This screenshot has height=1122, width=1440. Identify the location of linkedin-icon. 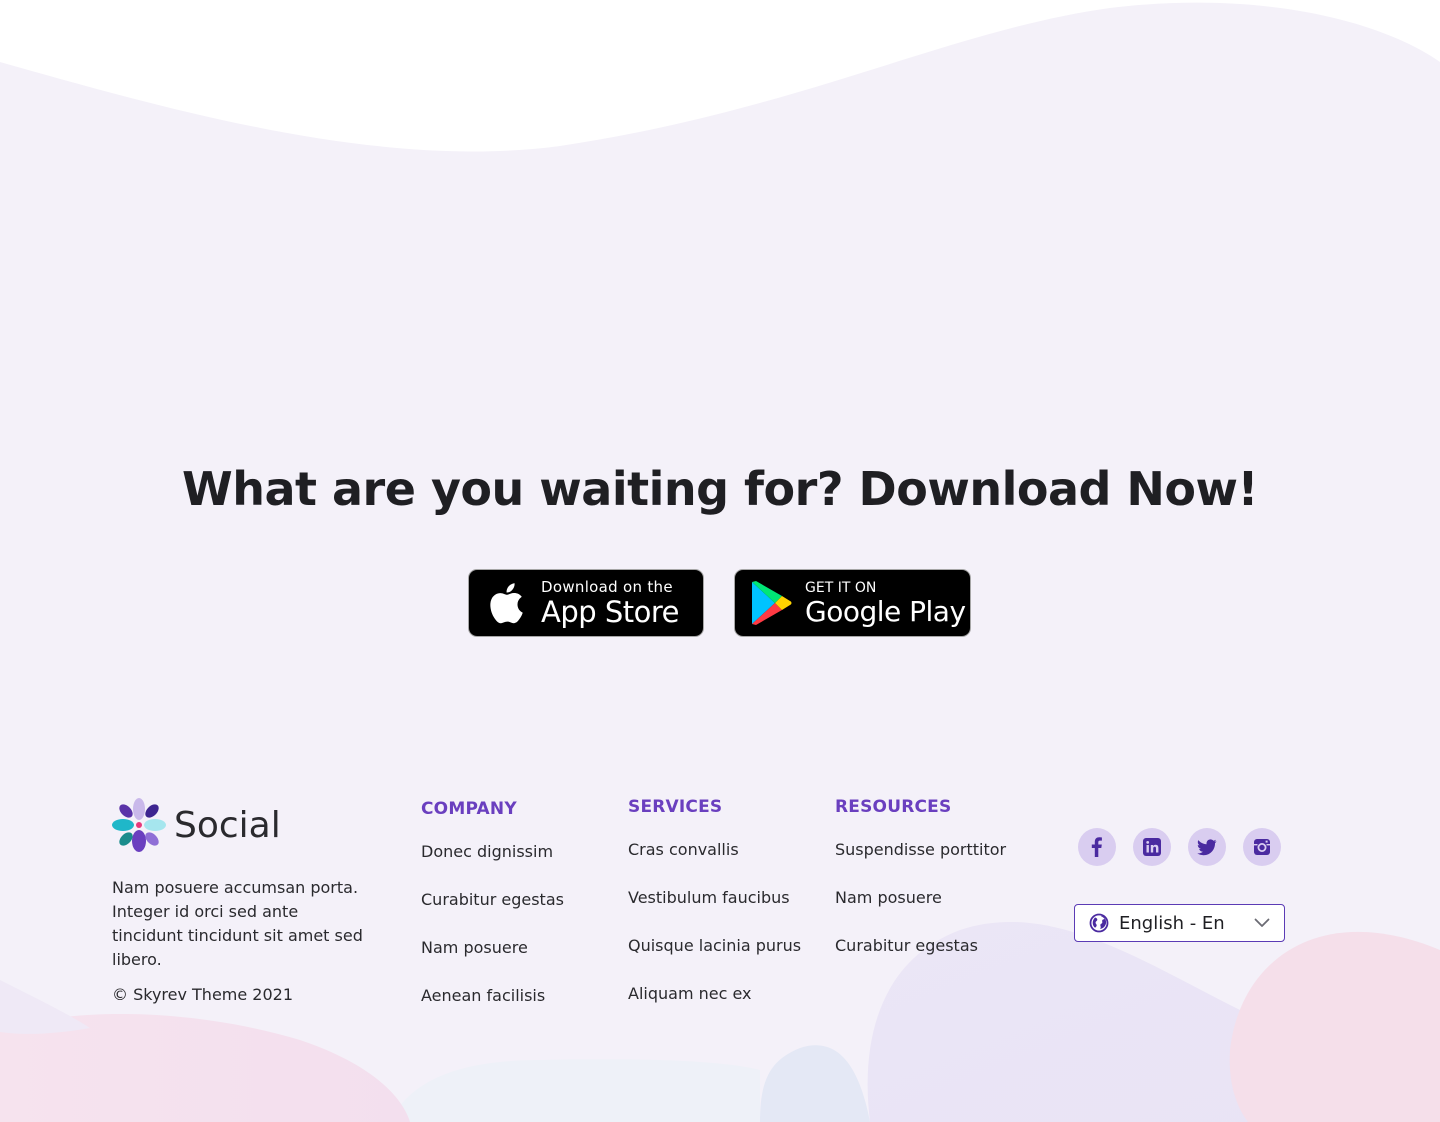
(1152, 847).